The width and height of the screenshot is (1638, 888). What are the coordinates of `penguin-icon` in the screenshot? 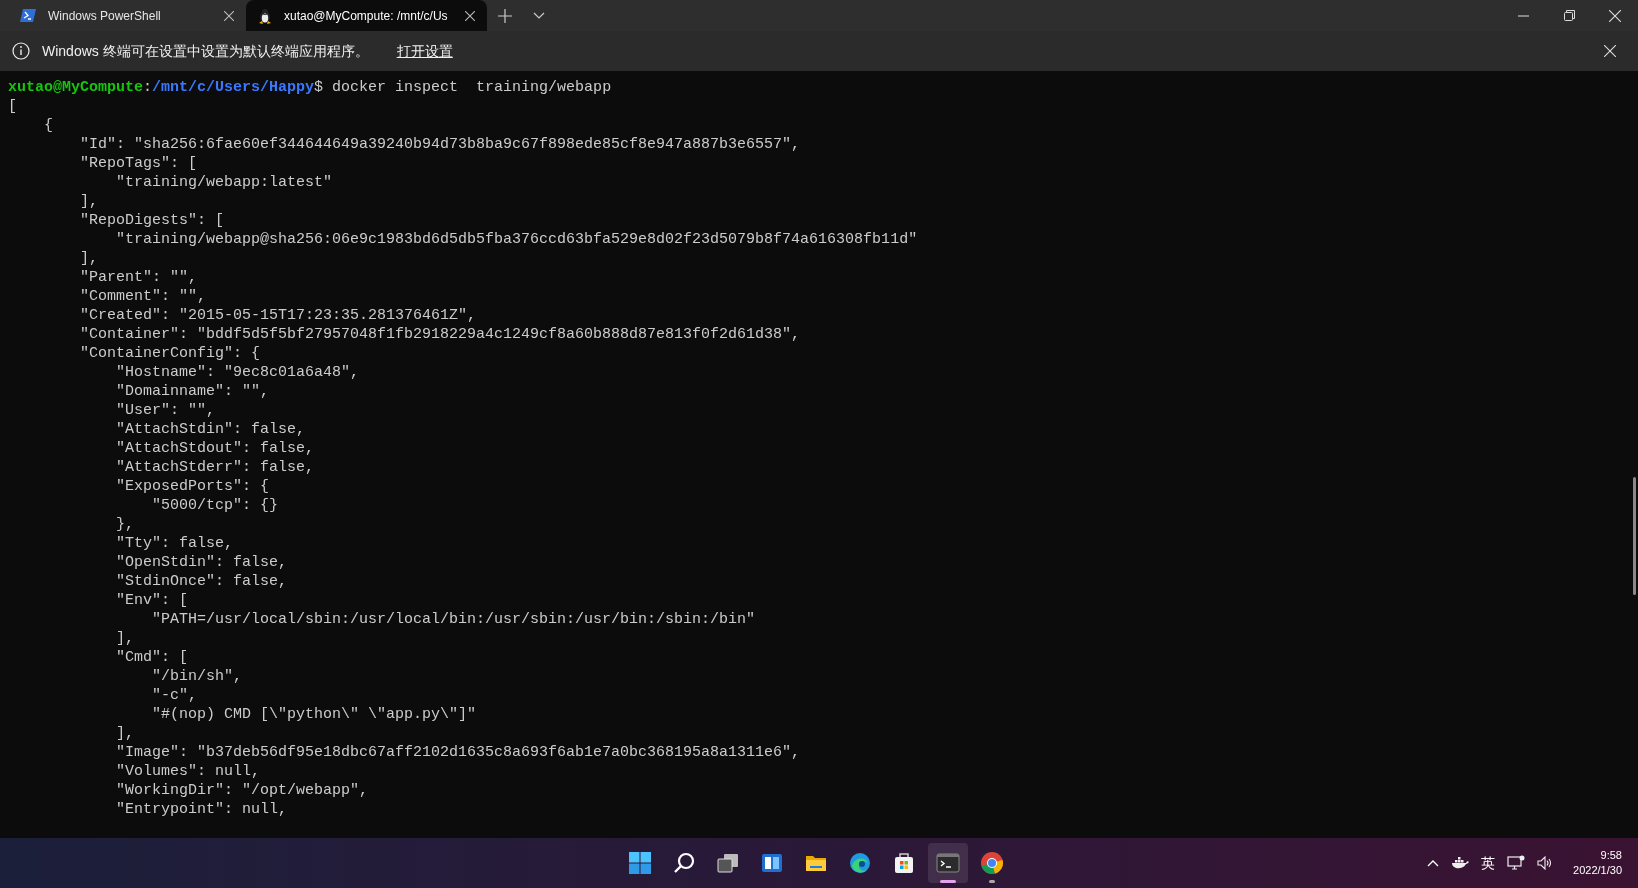 It's located at (265, 15).